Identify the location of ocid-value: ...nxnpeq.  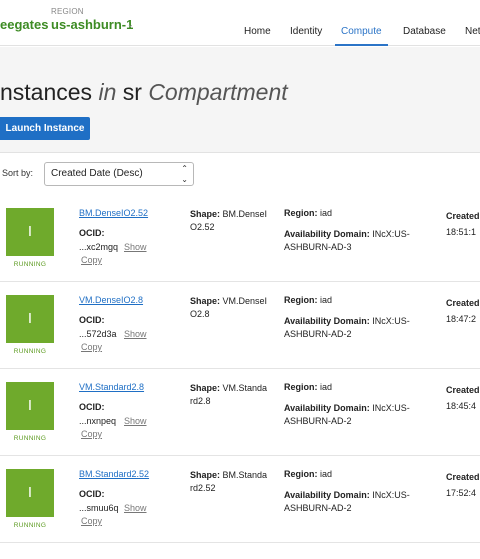
(98, 421).